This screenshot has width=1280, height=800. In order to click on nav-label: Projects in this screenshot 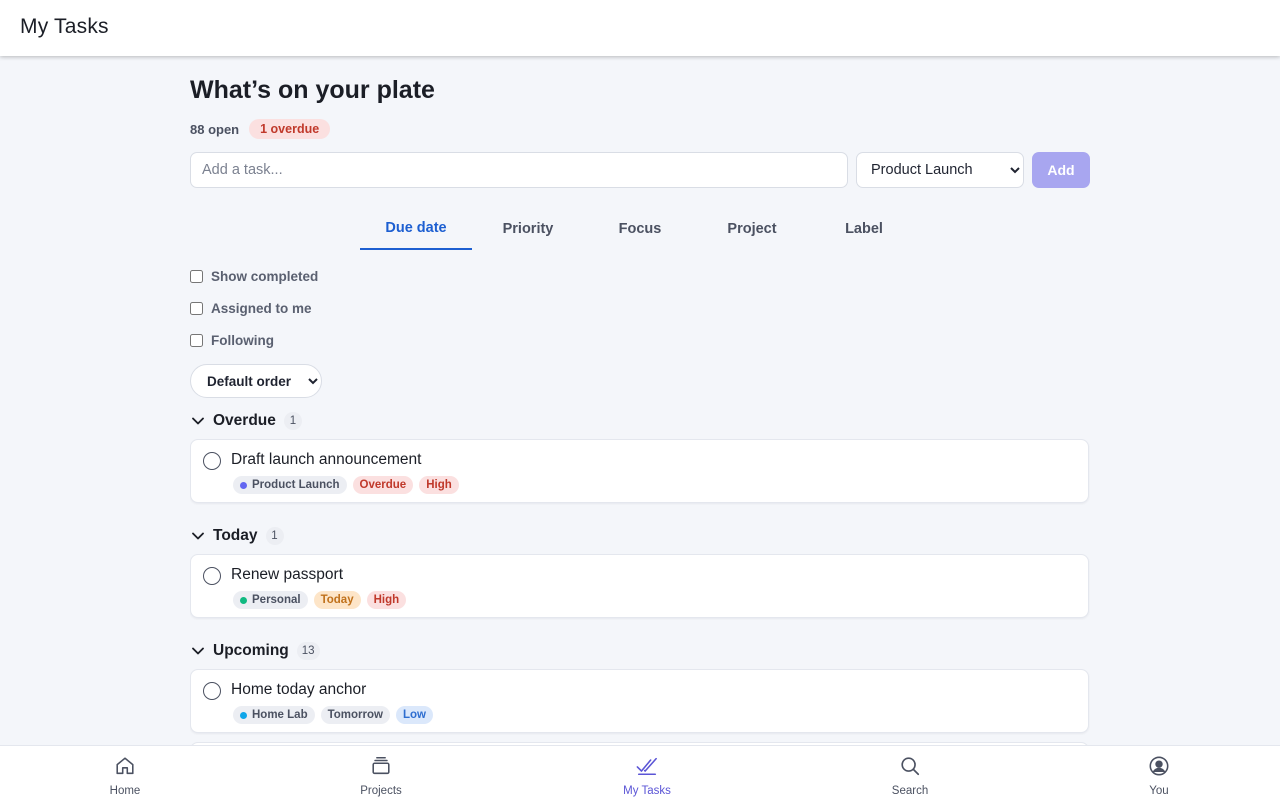, I will do `click(381, 791)`.